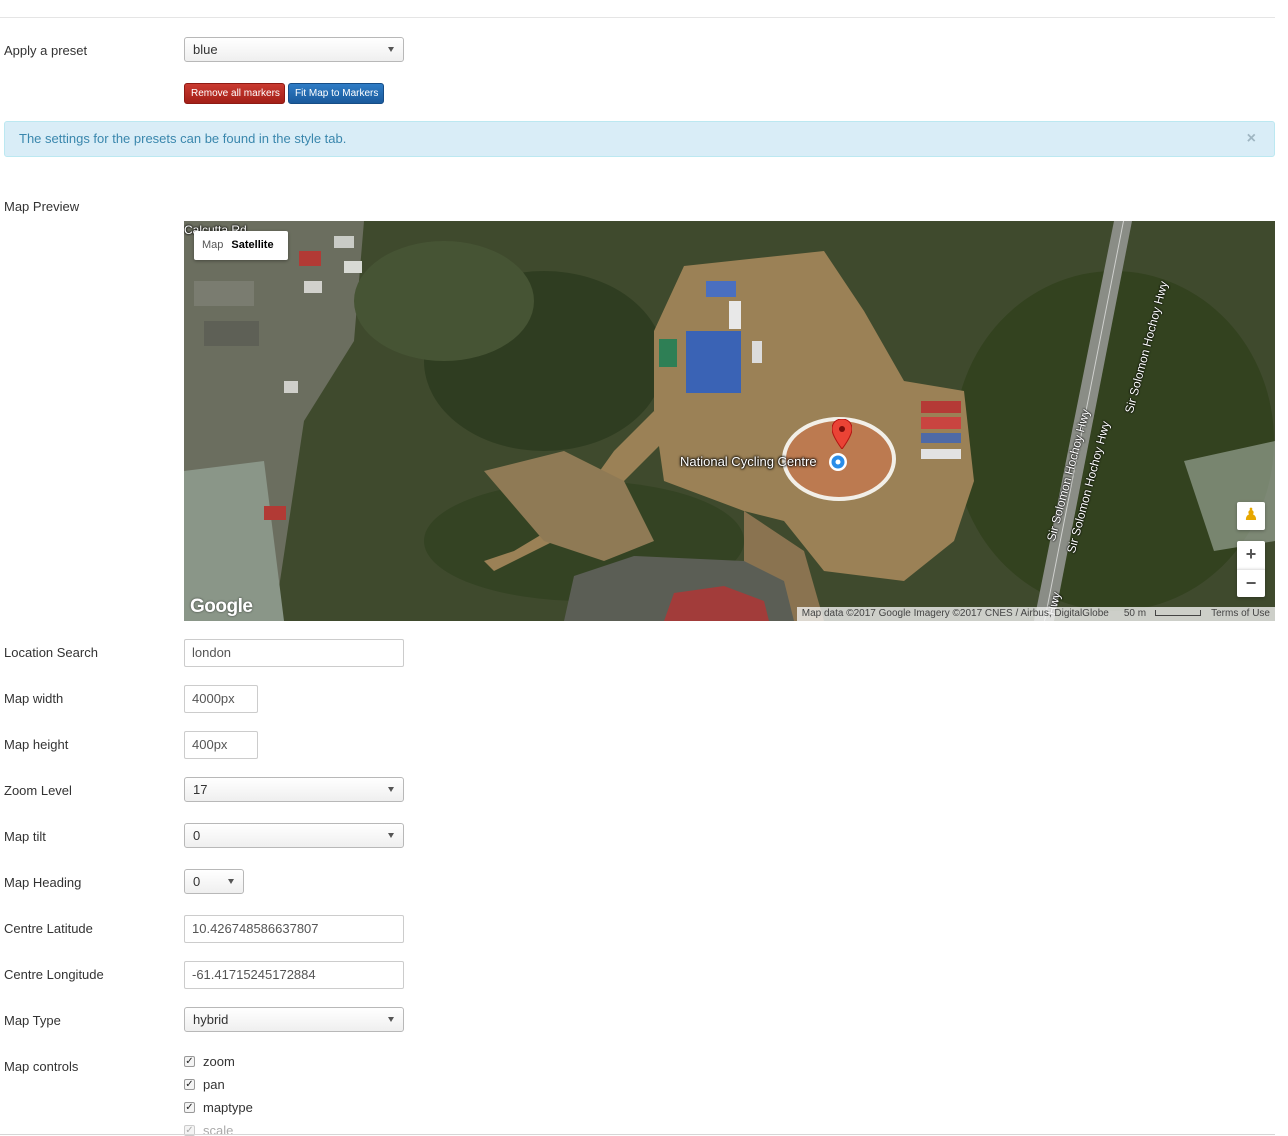 The width and height of the screenshot is (1288, 1136). I want to click on control-checkbox-pan: ✓ pan, so click(204, 1084).